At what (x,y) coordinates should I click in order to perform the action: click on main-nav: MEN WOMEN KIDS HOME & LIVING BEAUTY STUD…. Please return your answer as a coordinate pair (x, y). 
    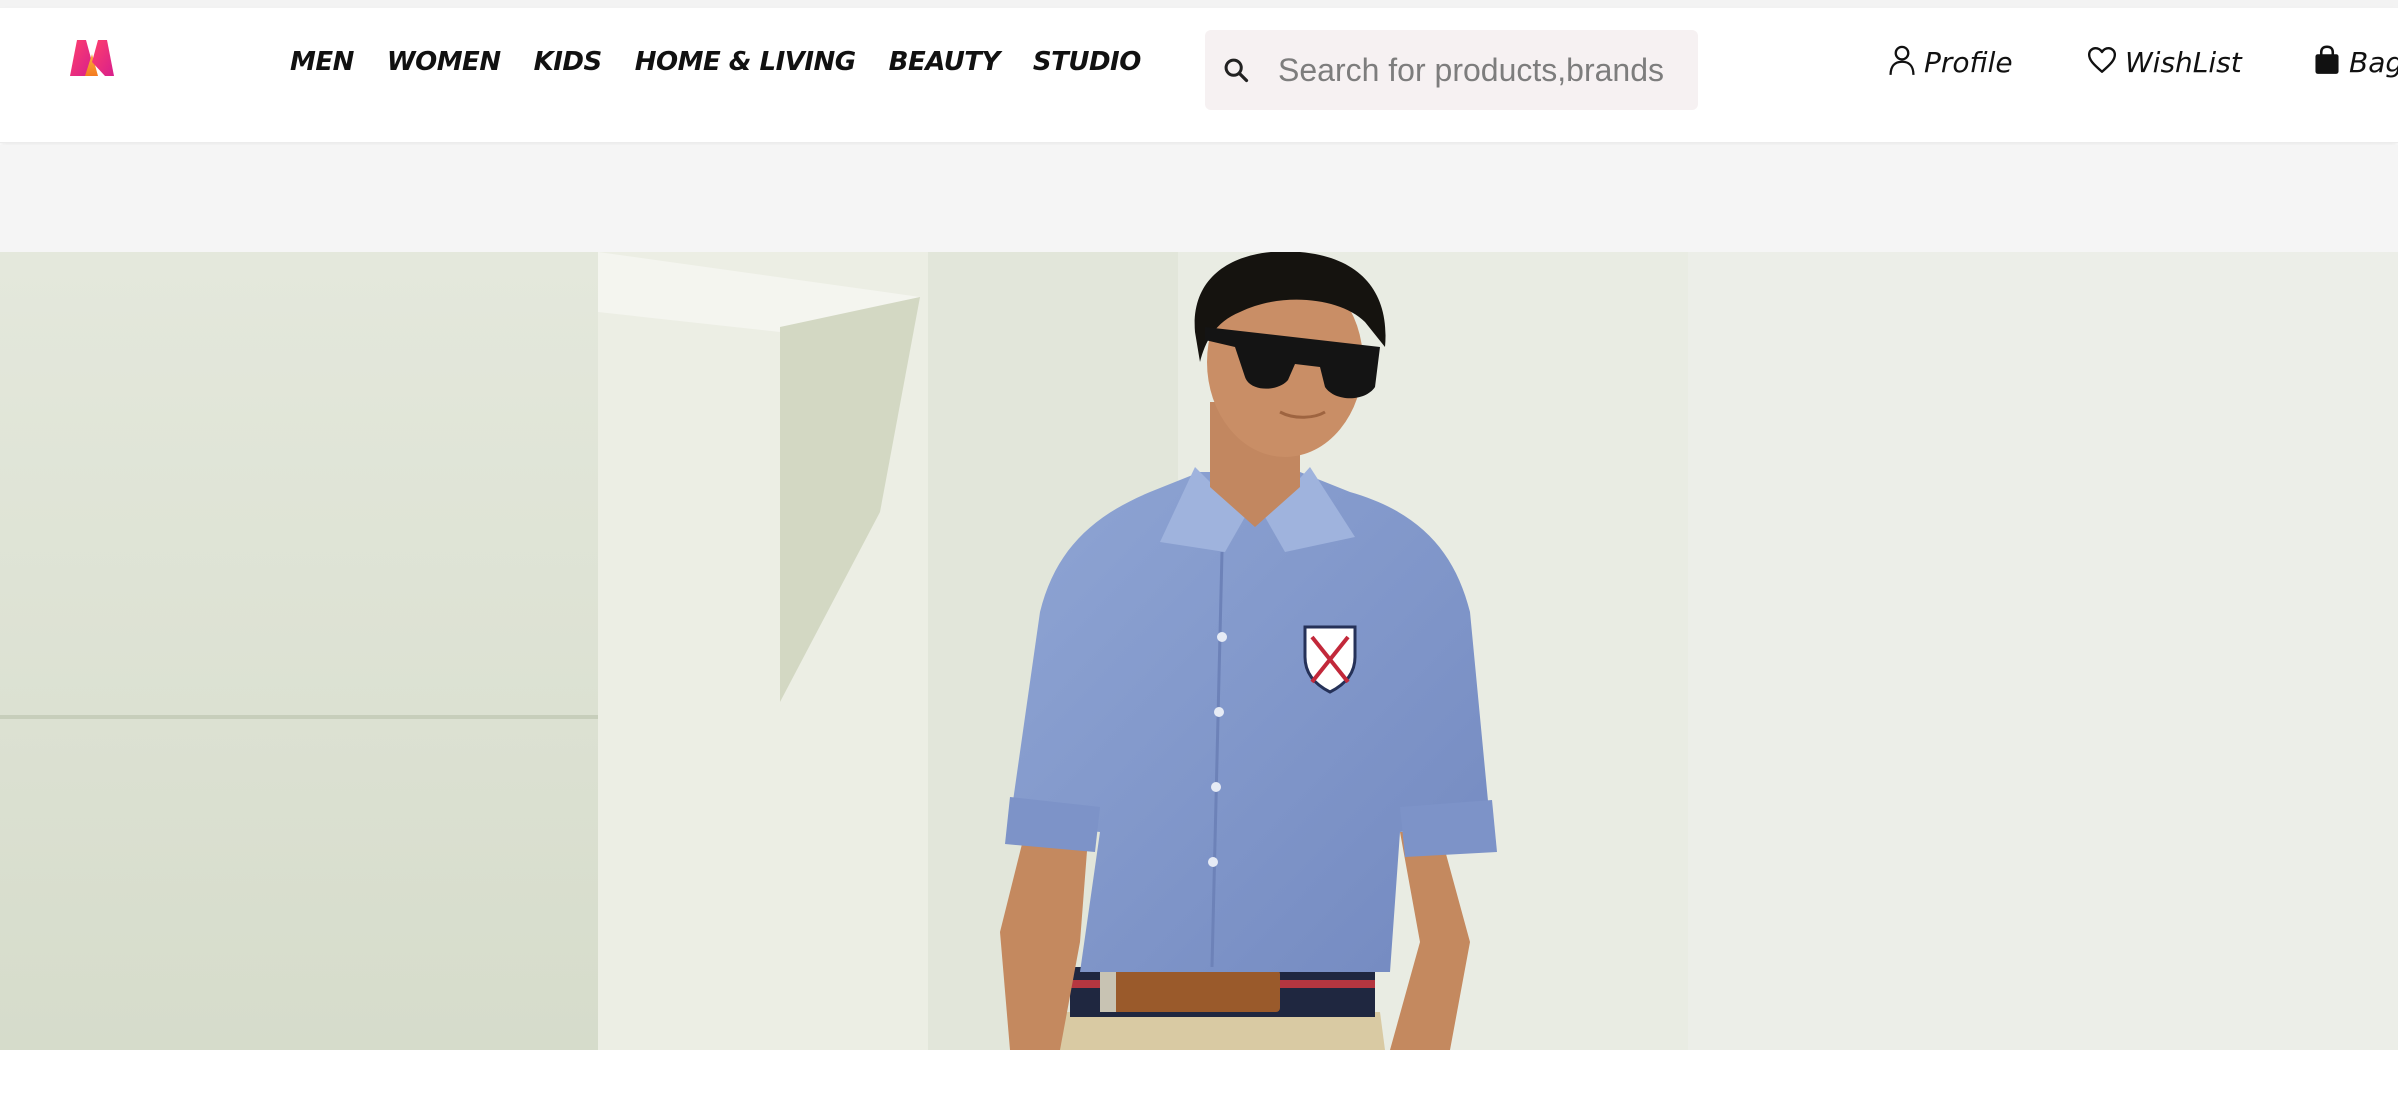
    Looking at the image, I should click on (732, 62).